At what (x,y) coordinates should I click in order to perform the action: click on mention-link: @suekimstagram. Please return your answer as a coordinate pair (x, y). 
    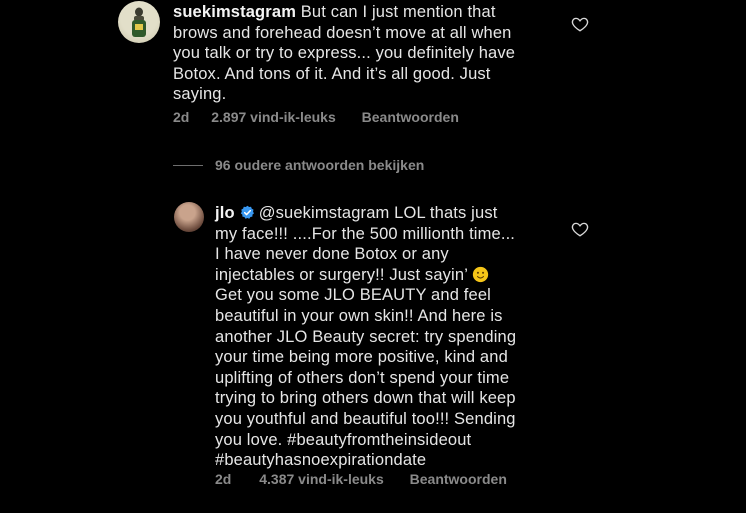
    Looking at the image, I should click on (324, 213).